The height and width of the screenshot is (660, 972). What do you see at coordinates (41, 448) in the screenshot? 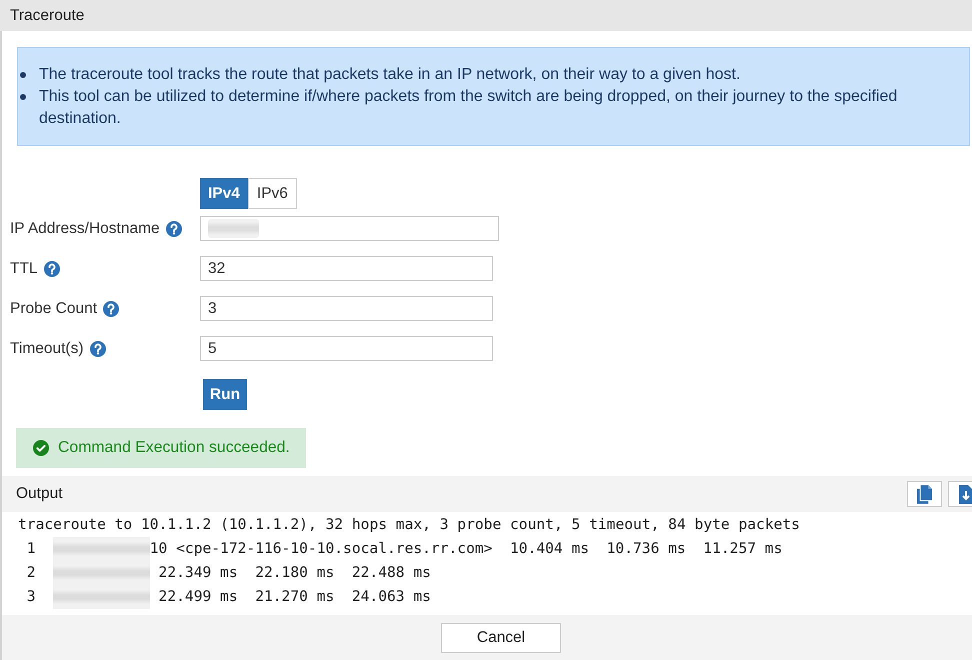
I see `check-circle-icon` at bounding box center [41, 448].